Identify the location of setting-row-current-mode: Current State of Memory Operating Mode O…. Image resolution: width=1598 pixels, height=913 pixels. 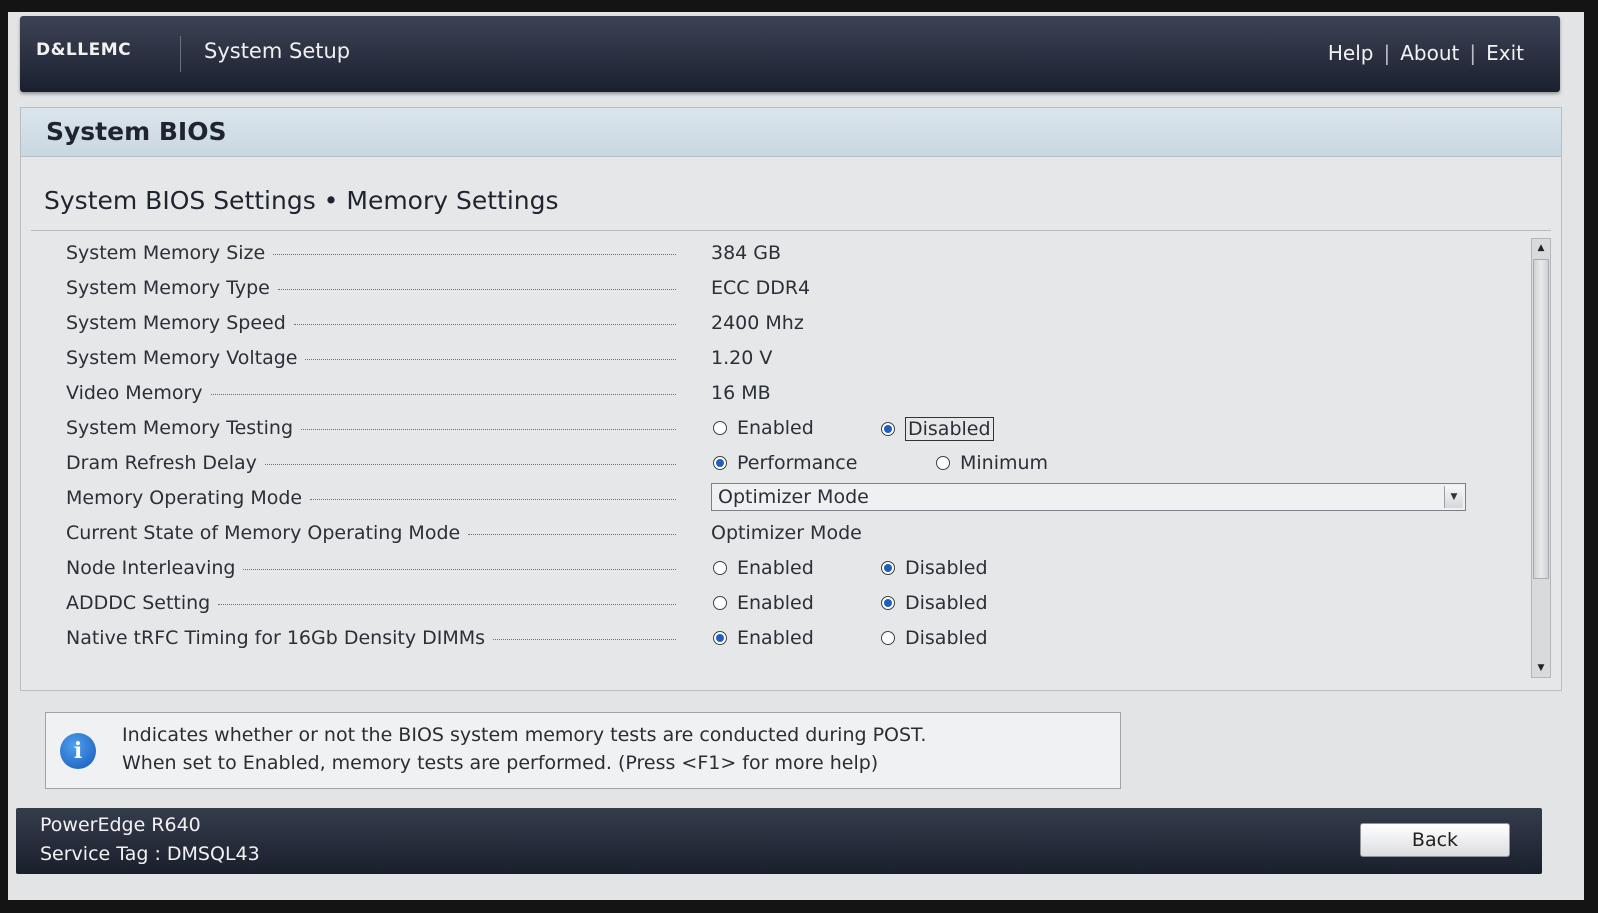
(761, 533).